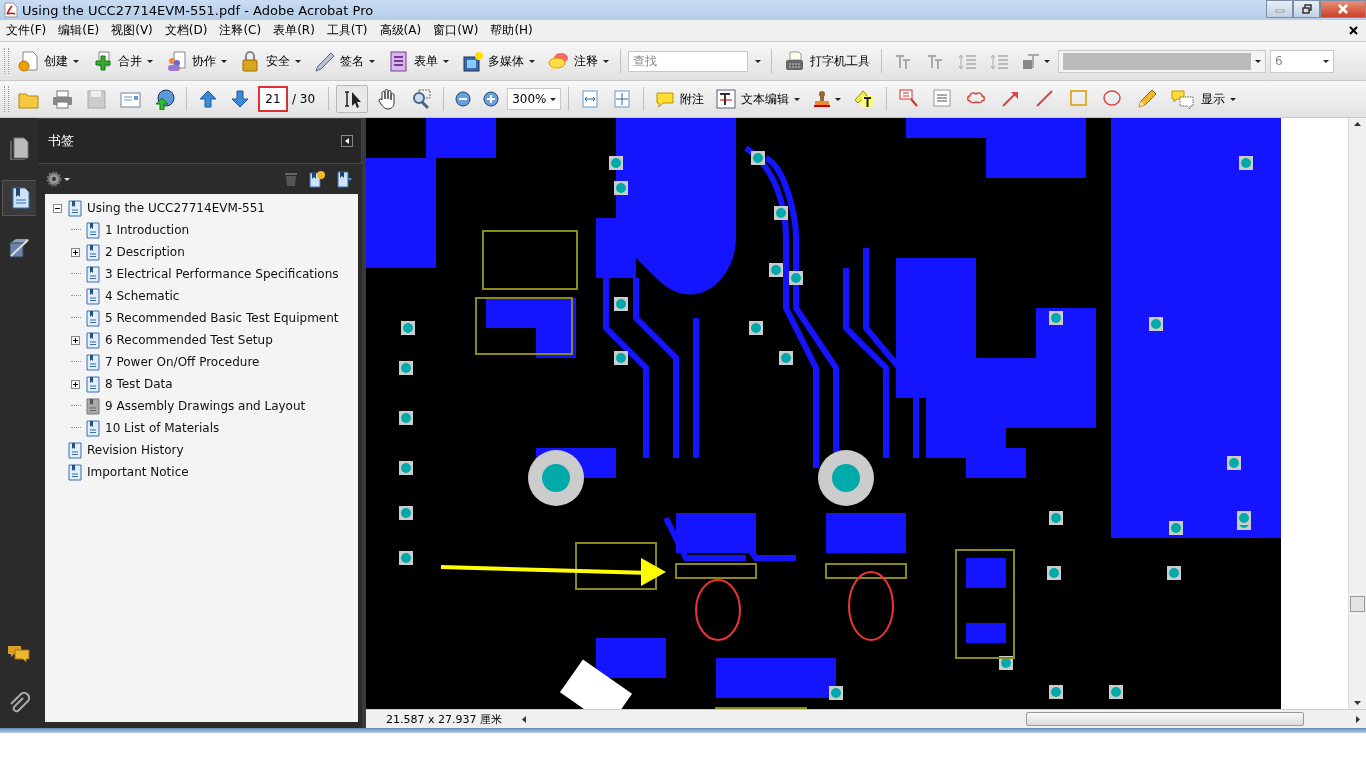 Image resolution: width=1366 pixels, height=768 pixels. Describe the element at coordinates (222, 318) in the screenshot. I see `bookmark-item: 5 Recommended Basic Test Equipment` at that location.